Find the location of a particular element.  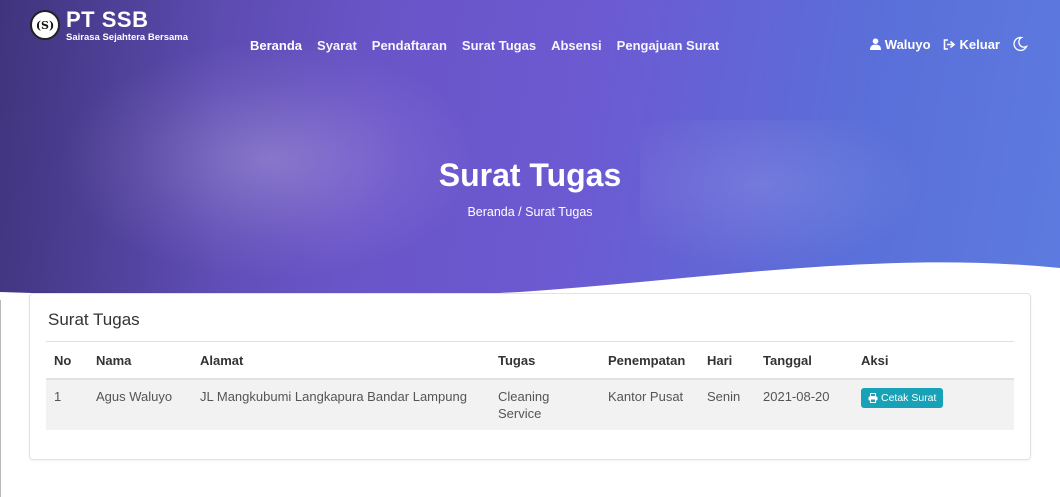

nav-item-surat-tugas: Surat Tugas is located at coordinates (499, 45).